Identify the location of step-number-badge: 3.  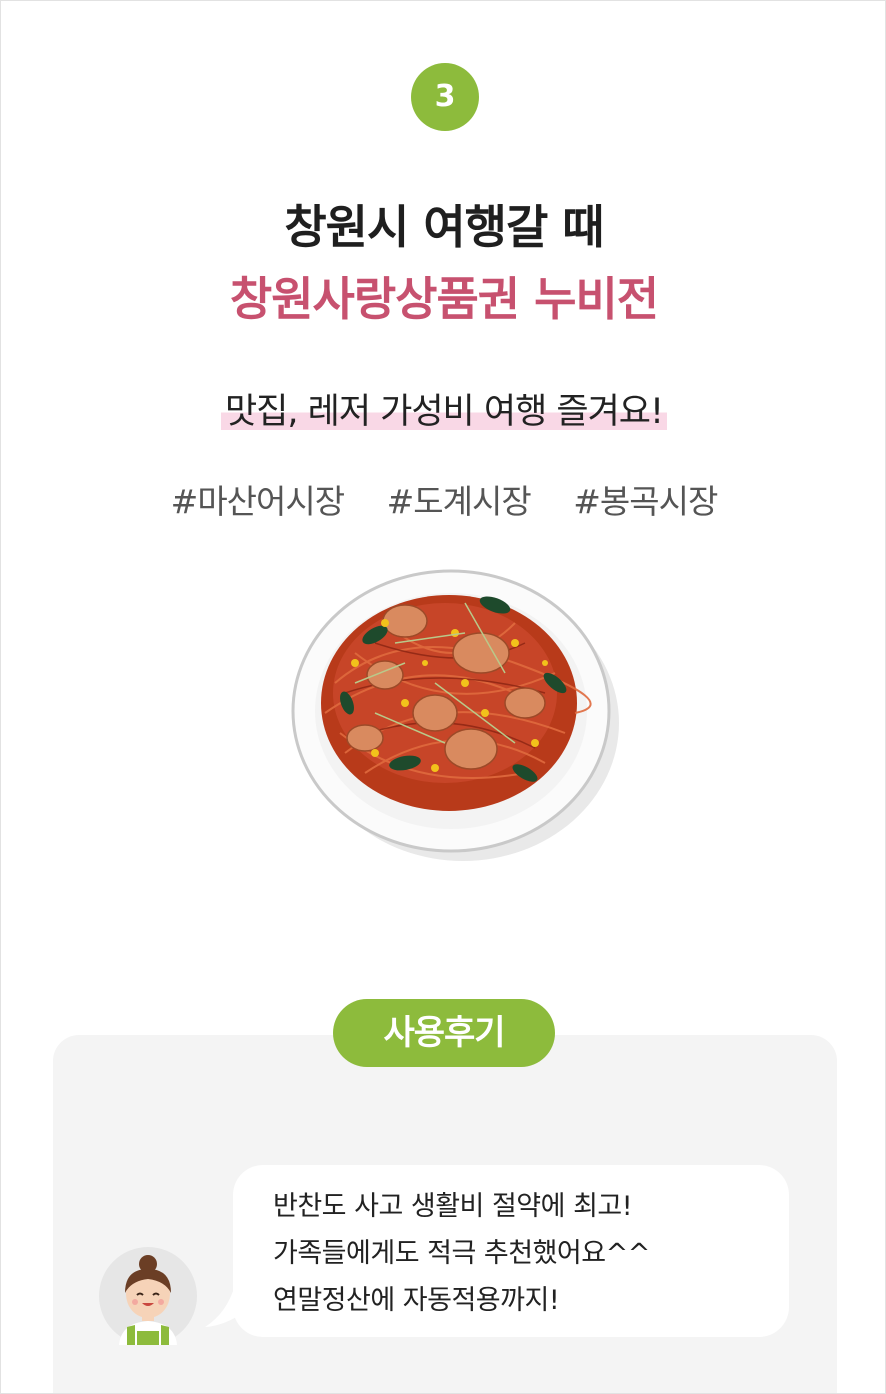
(445, 97).